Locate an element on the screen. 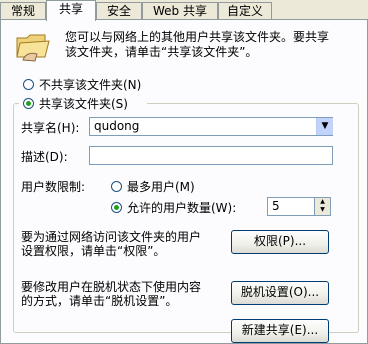  description-line: 该文件夹，请单击“共享该文件夹”。 is located at coordinates (161, 52).